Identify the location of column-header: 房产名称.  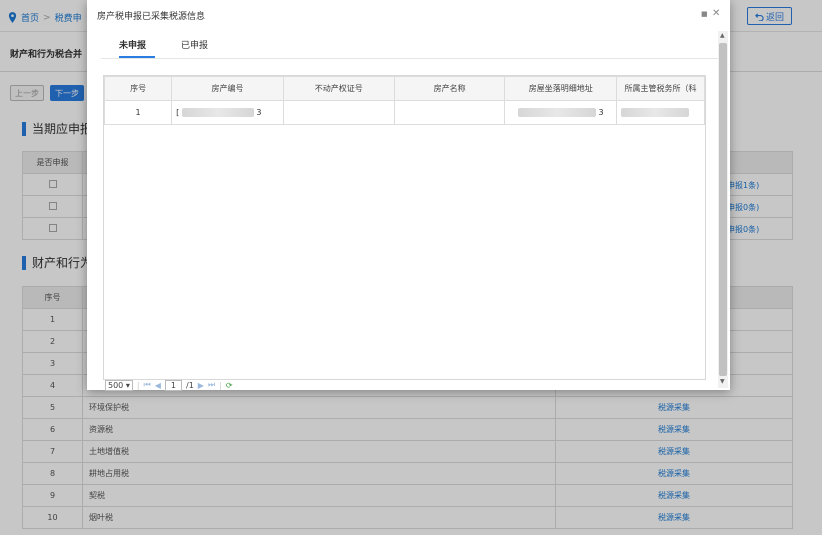
(449, 88).